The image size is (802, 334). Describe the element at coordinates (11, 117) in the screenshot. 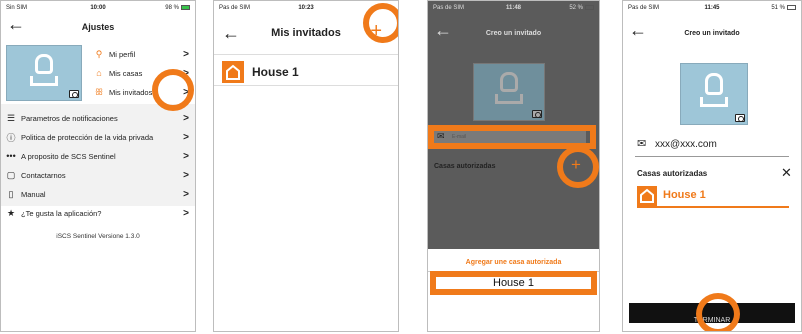

I see `sliders-icon: ☰` at that location.